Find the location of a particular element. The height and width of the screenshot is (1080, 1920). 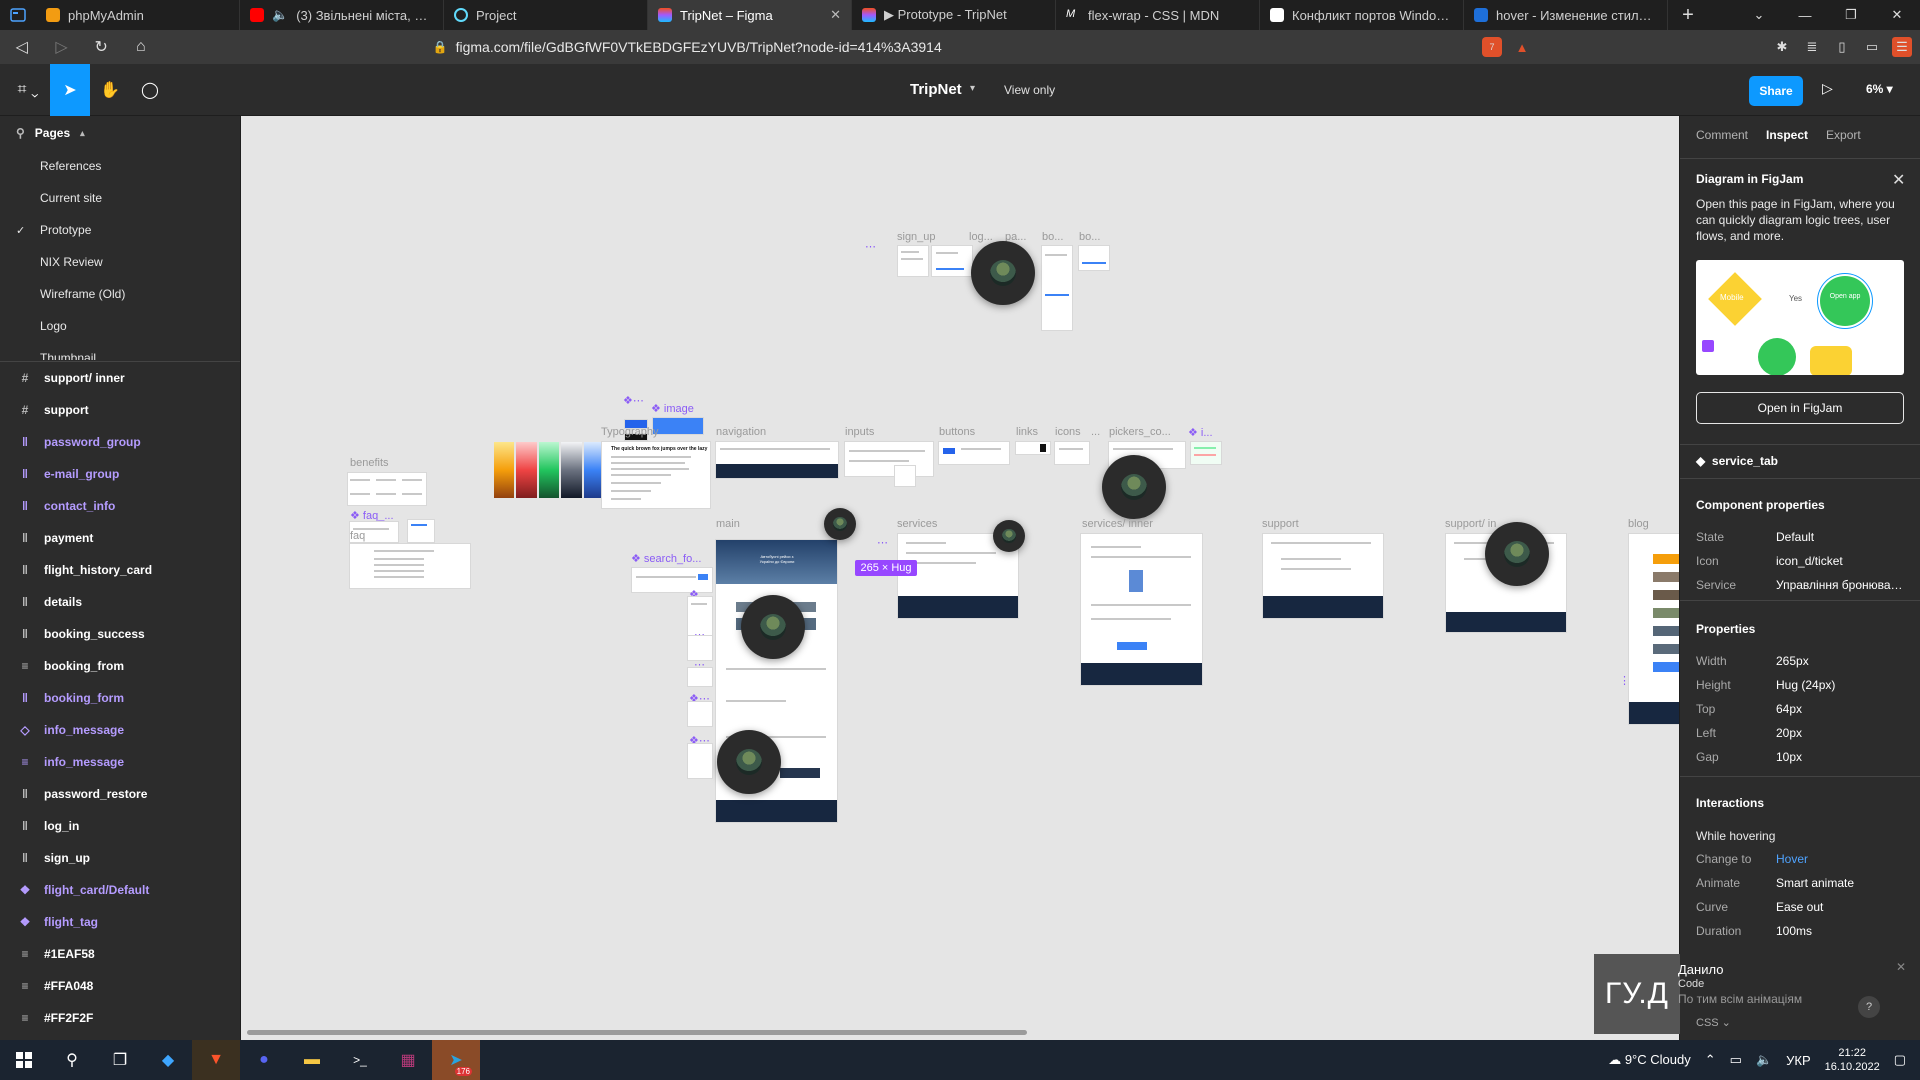

browser-menu-icon is located at coordinates (18, 15).